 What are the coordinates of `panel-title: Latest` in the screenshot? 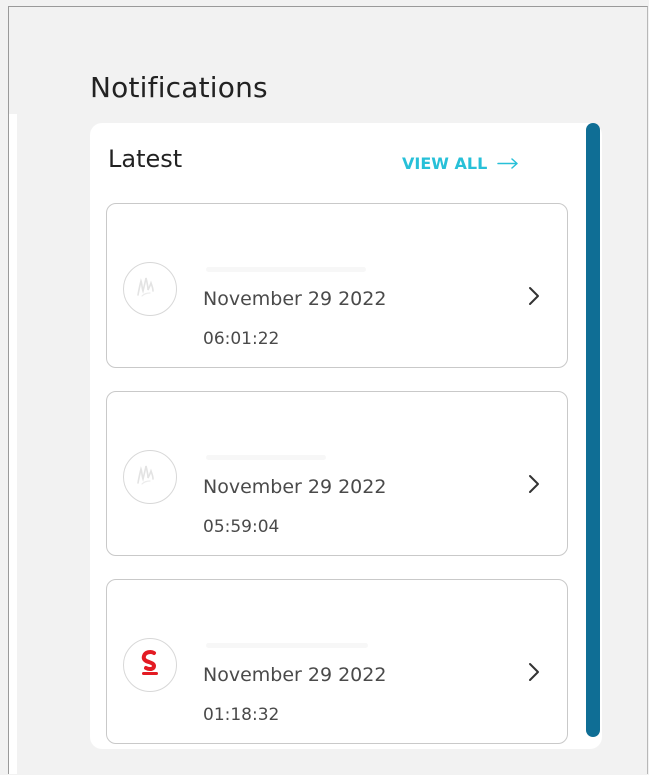 It's located at (145, 159).